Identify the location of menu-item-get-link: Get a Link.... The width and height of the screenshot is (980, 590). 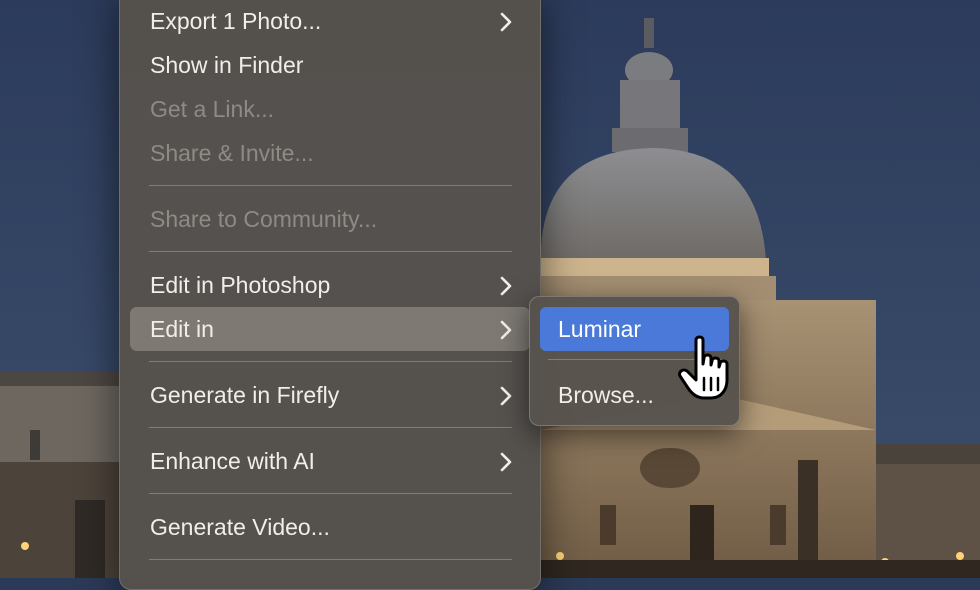
(330, 109).